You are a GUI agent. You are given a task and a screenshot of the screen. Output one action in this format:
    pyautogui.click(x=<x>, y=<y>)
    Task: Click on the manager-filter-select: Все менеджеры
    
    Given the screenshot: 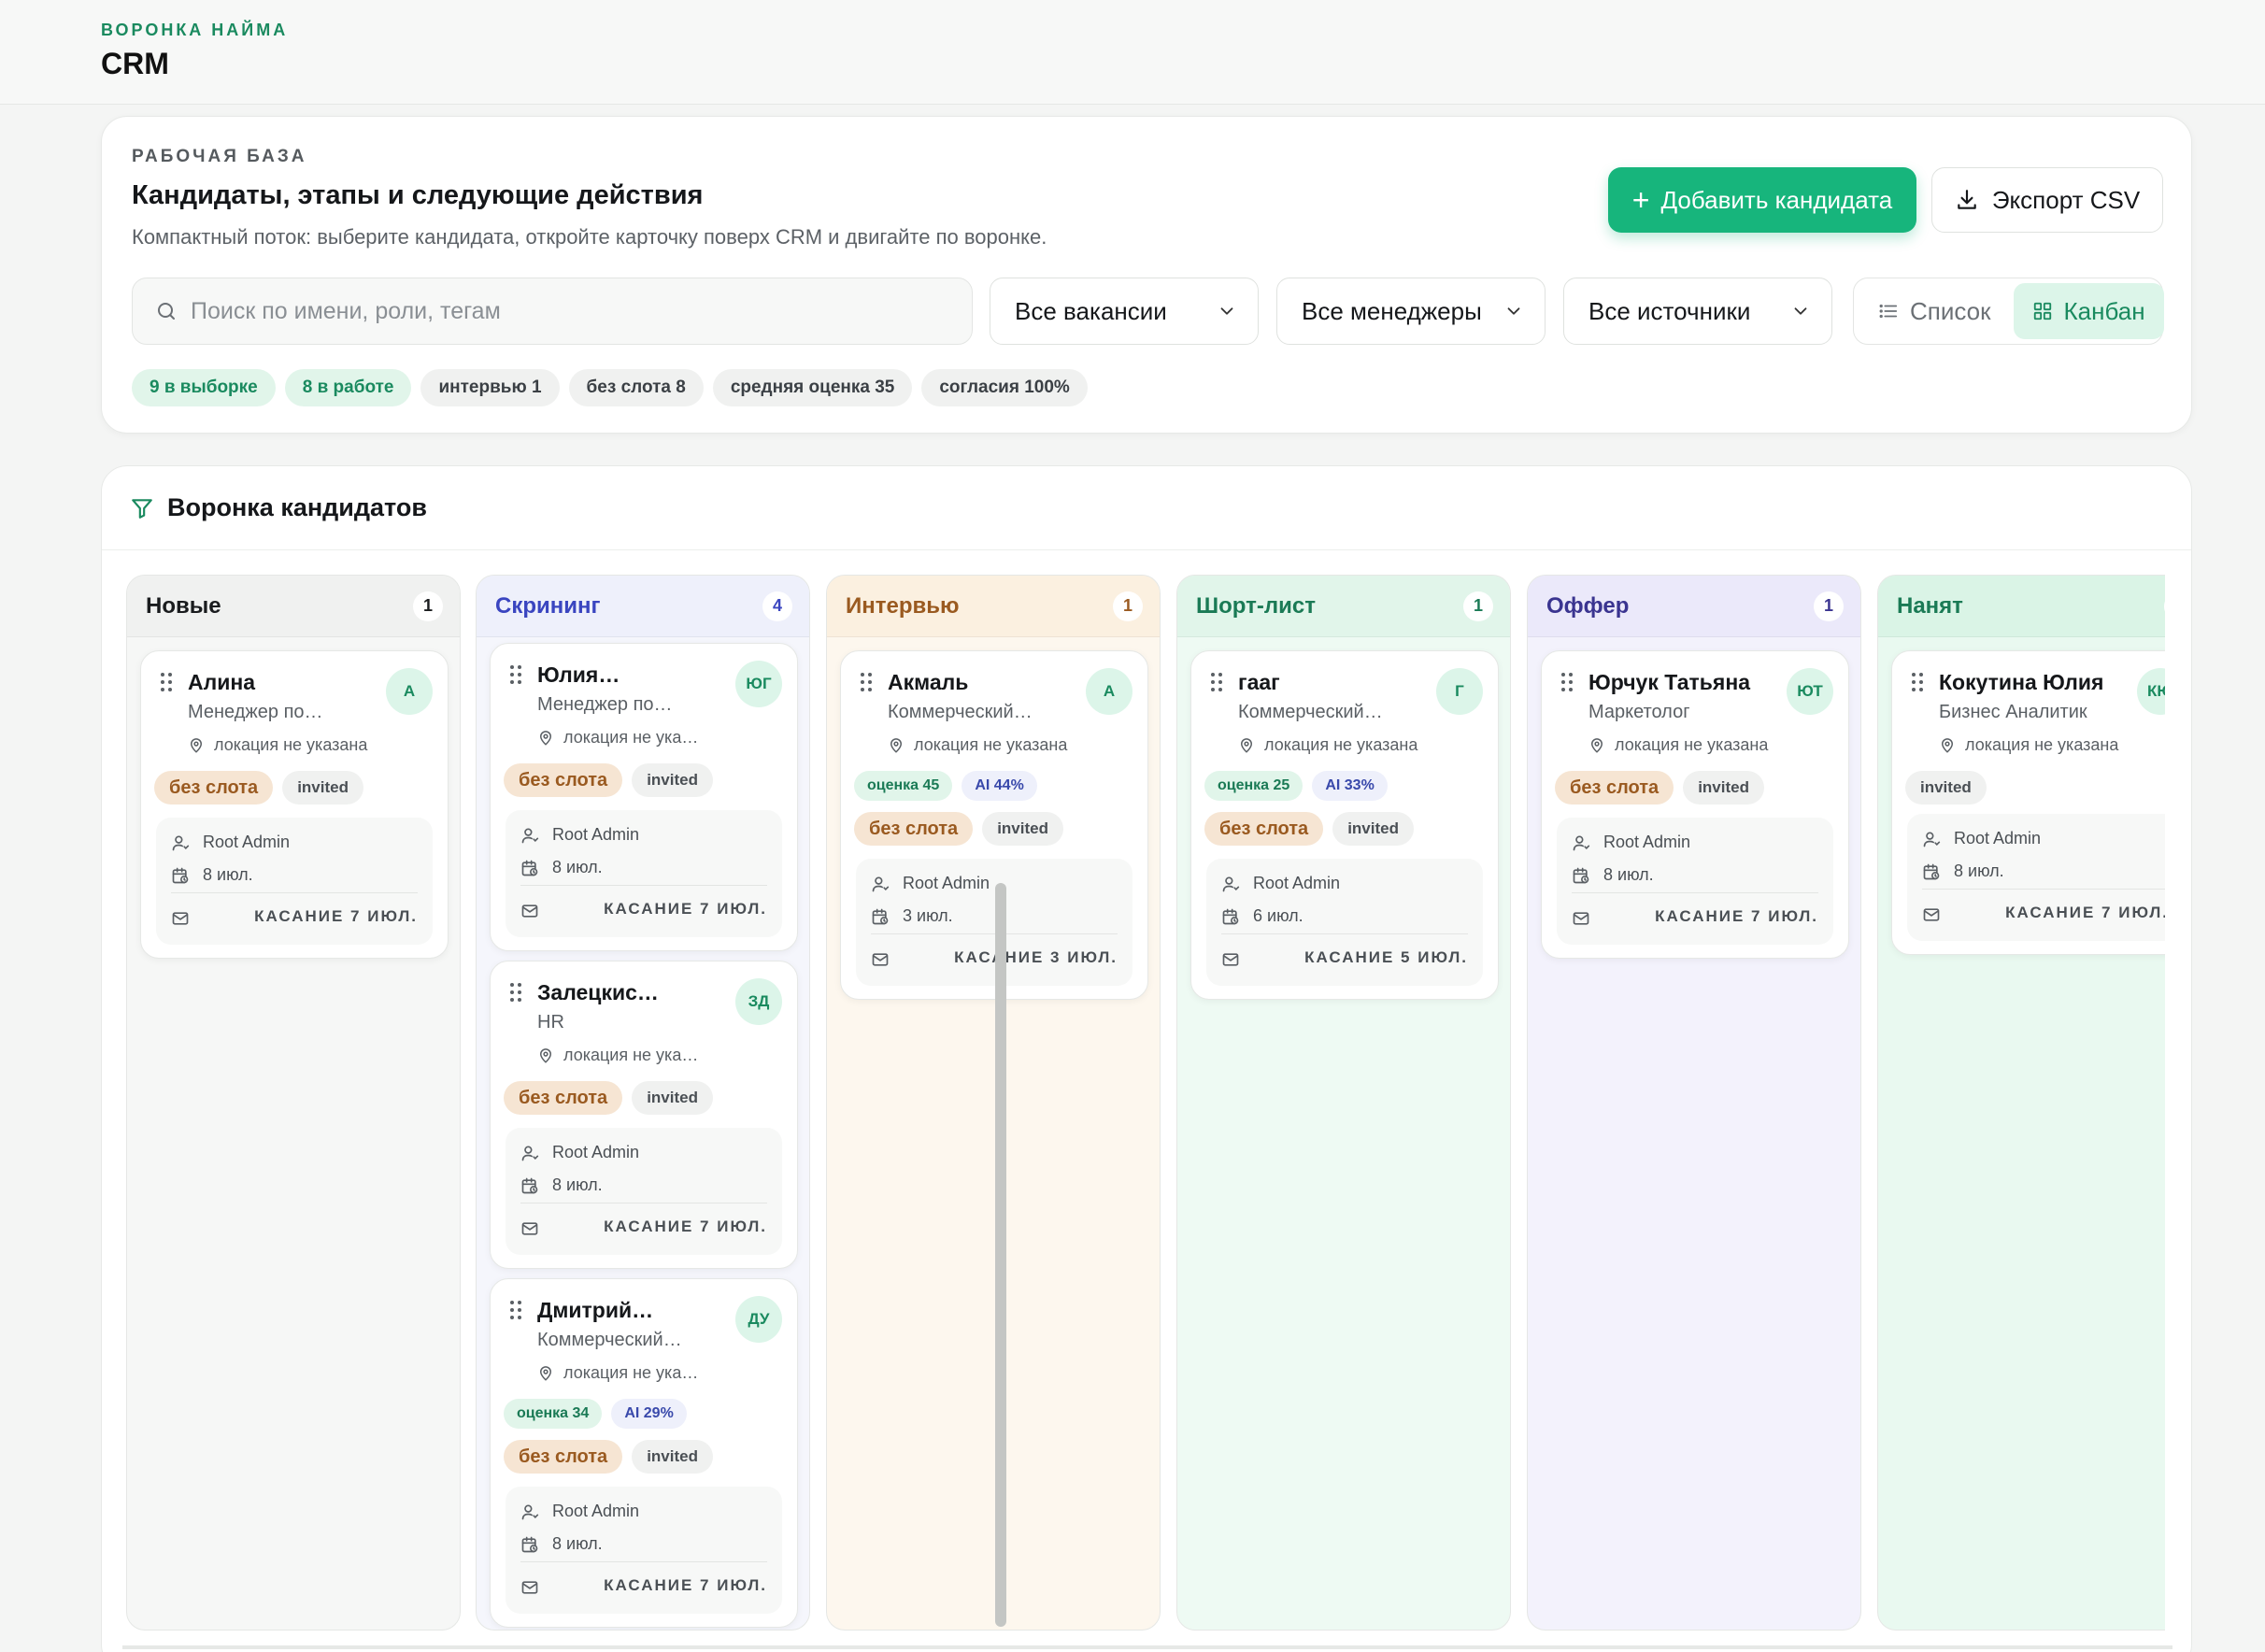 What is the action you would take?
    pyautogui.click(x=1411, y=312)
    